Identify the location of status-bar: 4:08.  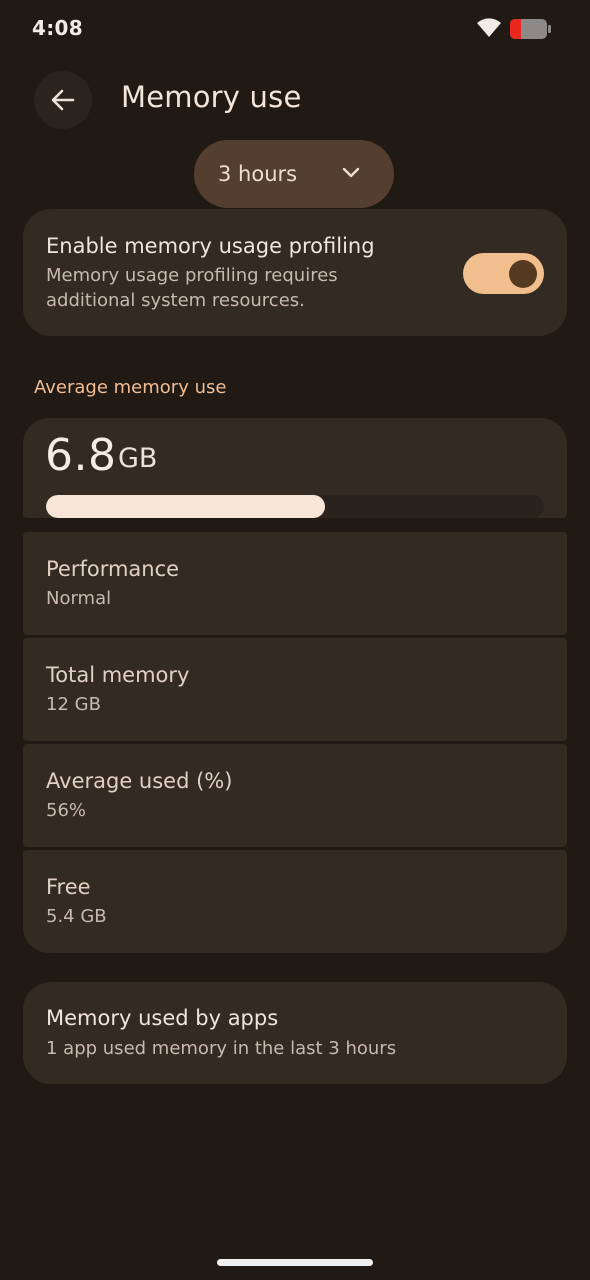
(295, 28).